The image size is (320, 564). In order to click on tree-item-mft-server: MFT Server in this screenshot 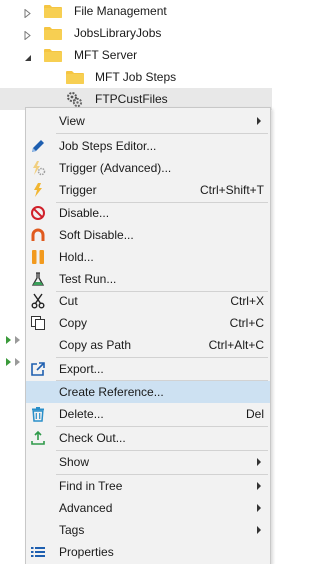, I will do `click(136, 55)`.